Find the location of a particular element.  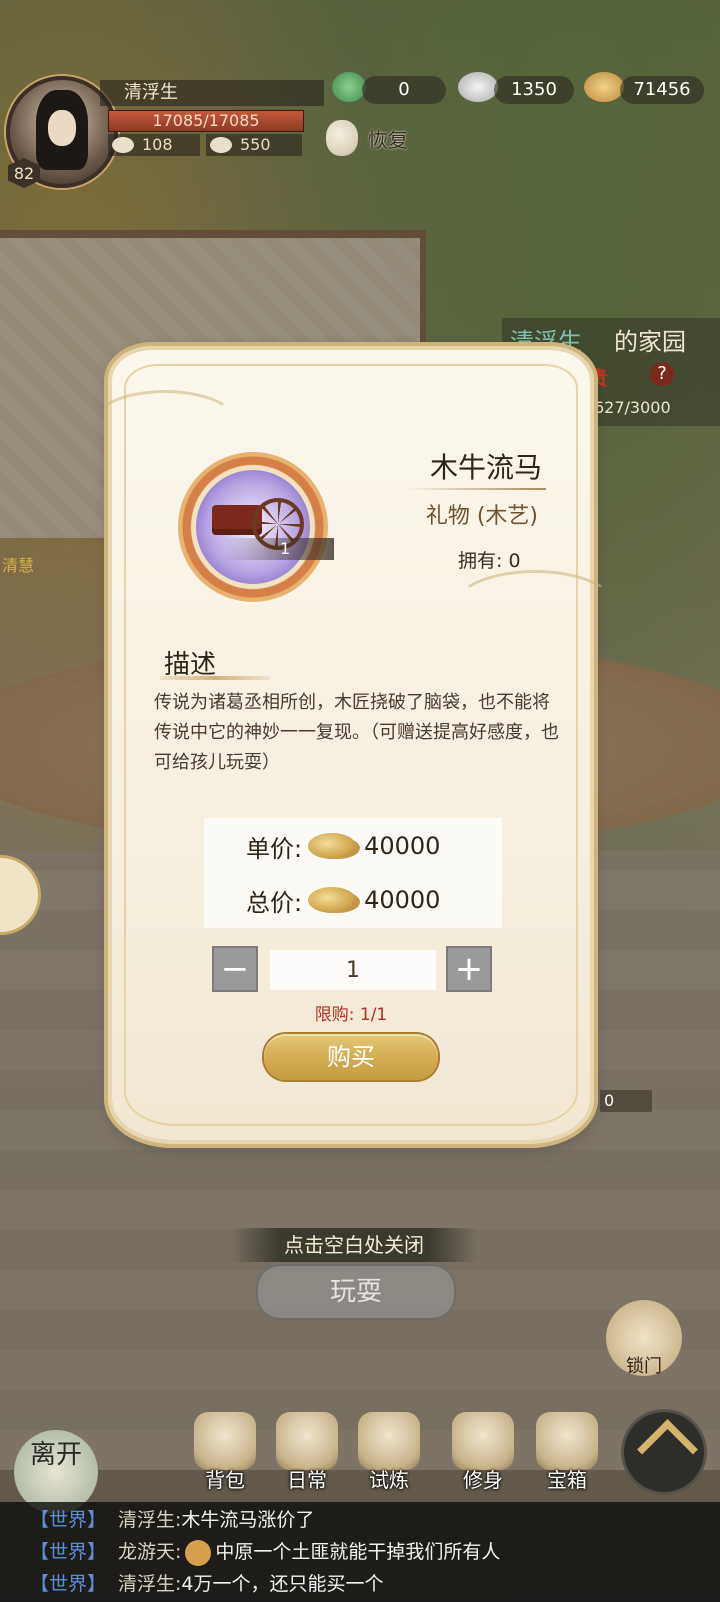

item-name: 木牛流马 is located at coordinates (485, 467).